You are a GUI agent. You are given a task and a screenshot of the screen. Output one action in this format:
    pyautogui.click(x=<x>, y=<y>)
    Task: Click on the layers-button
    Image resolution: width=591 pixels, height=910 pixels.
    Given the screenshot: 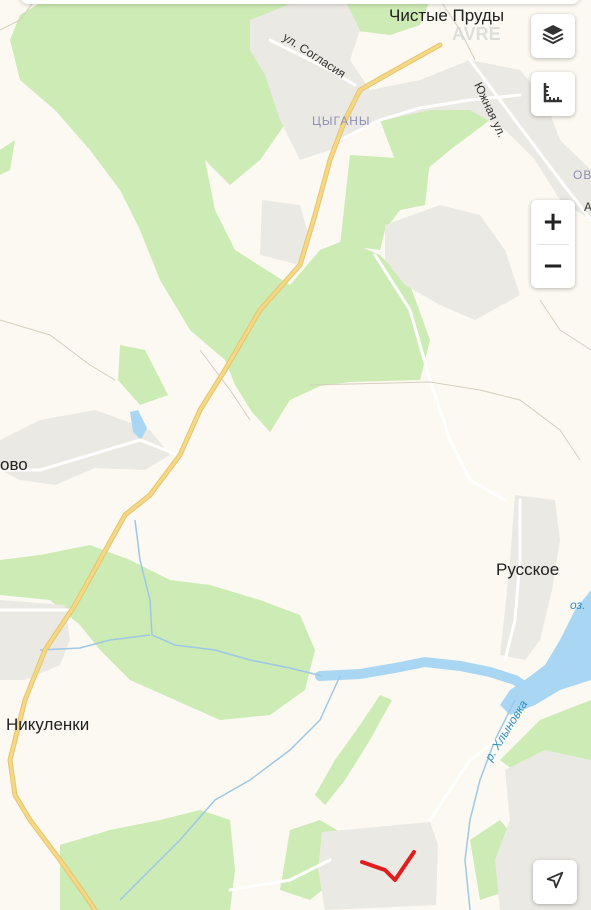 What is the action you would take?
    pyautogui.click(x=553, y=36)
    